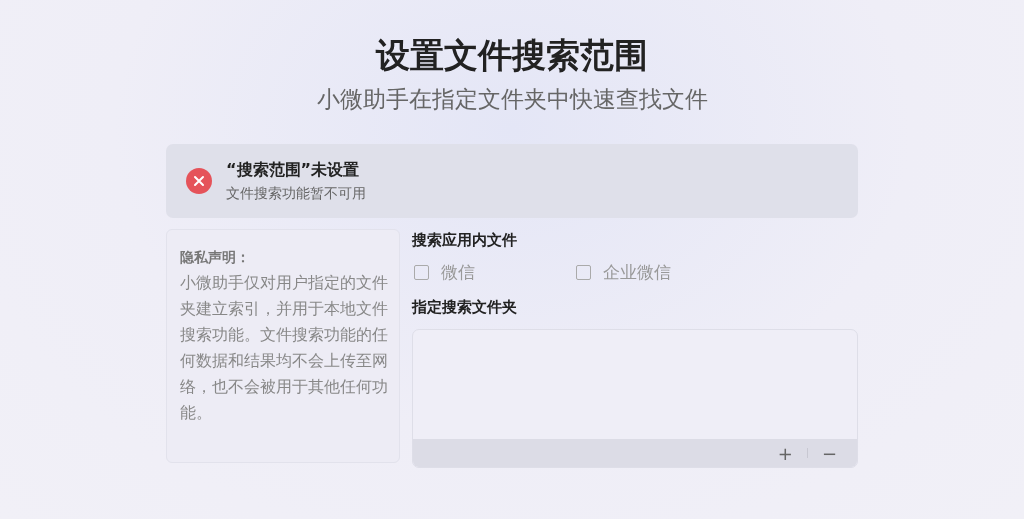  Describe the element at coordinates (465, 240) in the screenshot. I see `section-label: 搜索应用内文件` at that location.